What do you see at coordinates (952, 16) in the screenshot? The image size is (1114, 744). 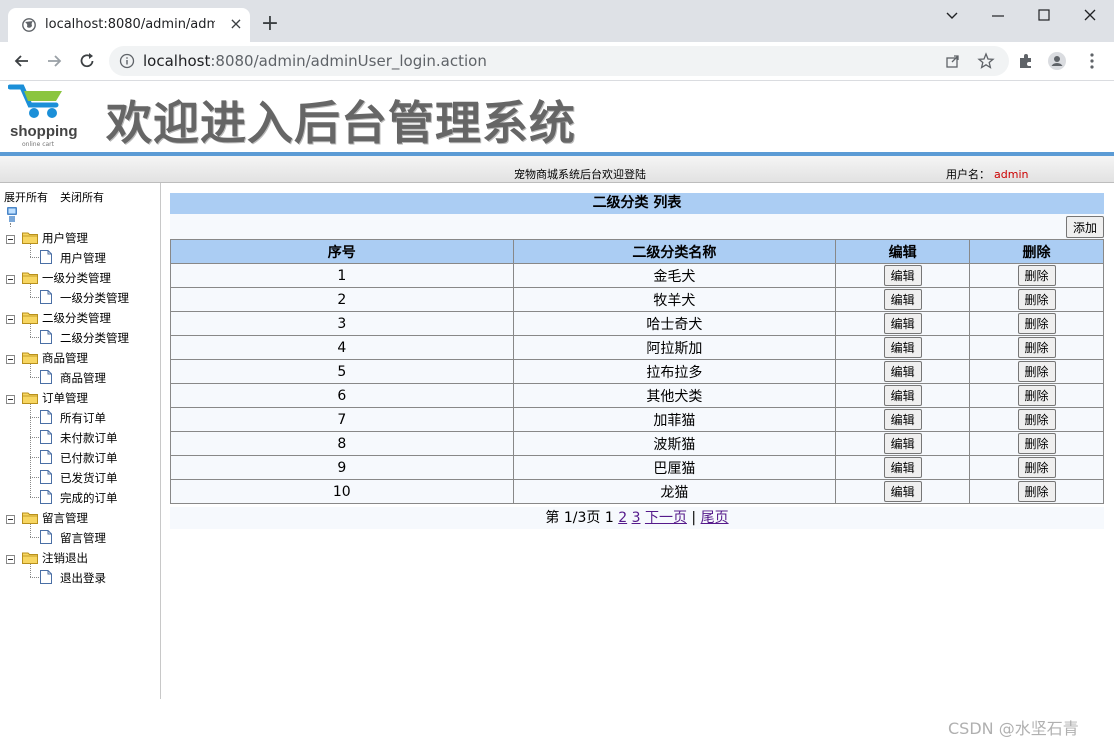 I see `tab-search-chevron-icon` at bounding box center [952, 16].